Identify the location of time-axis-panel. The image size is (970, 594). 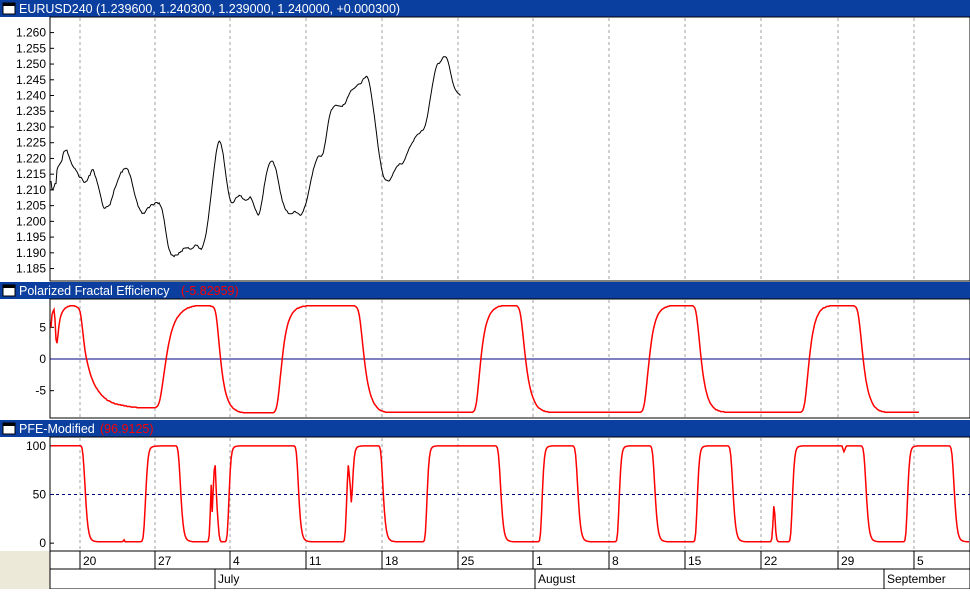
(509, 570).